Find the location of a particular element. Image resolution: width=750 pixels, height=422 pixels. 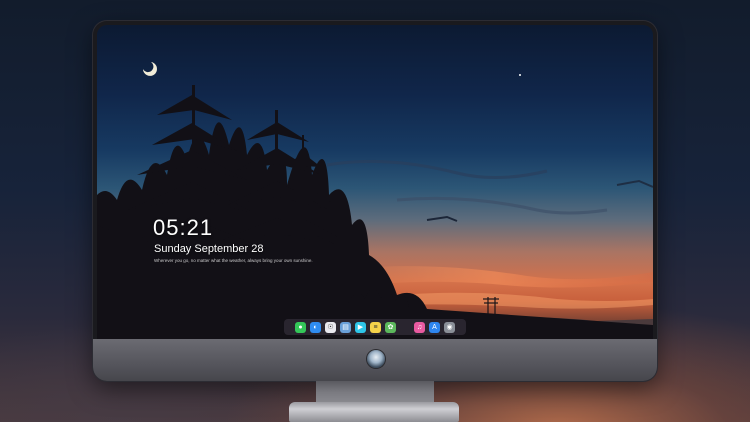

dock: ● ◐ ☉ ▤ ▶ ≡ ✿ ♫ A ◉ is located at coordinates (375, 327).